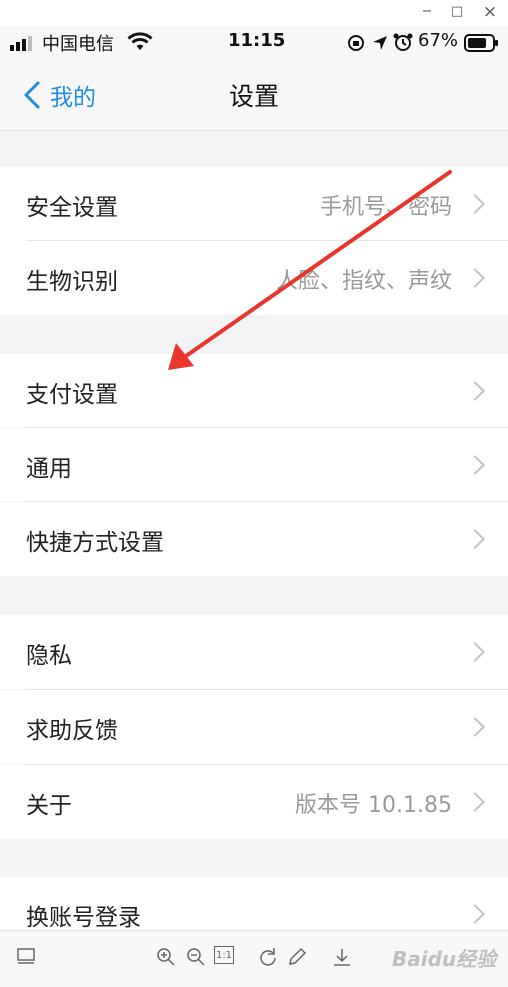  What do you see at coordinates (438, 40) in the screenshot?
I see `battery-percent: 67%` at bounding box center [438, 40].